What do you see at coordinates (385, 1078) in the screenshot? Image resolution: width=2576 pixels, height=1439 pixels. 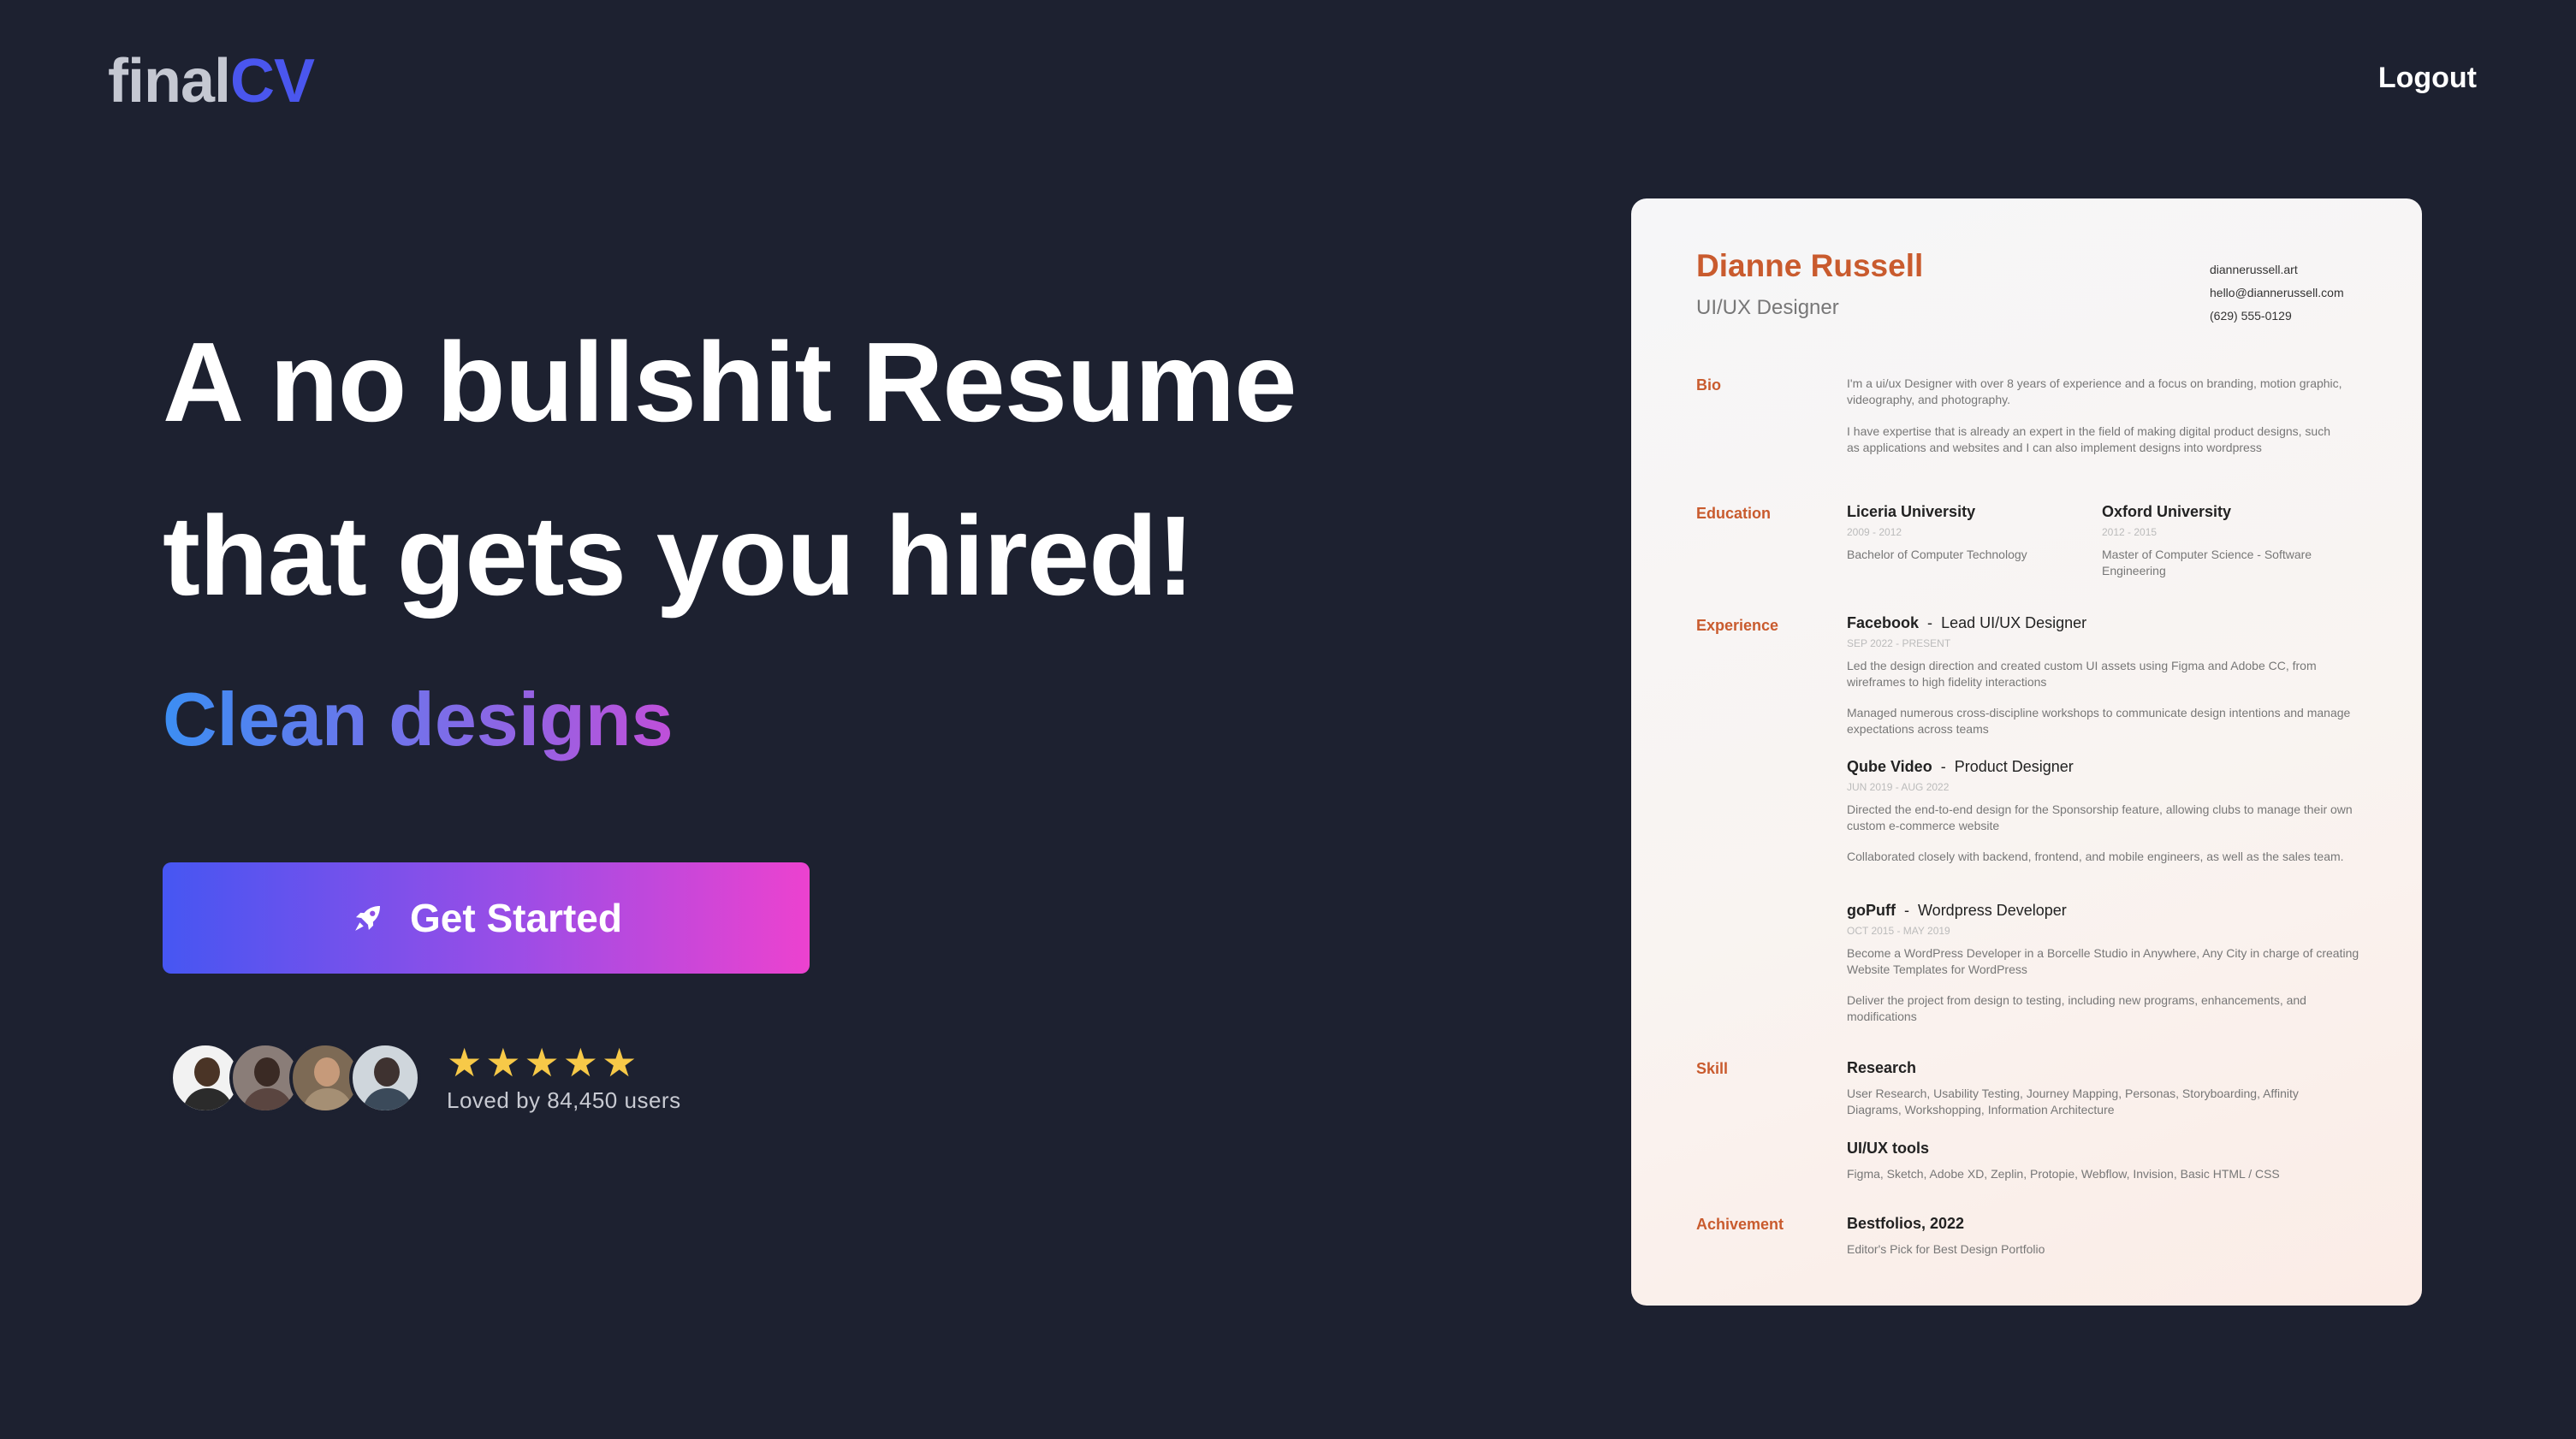 I see `avatar` at bounding box center [385, 1078].